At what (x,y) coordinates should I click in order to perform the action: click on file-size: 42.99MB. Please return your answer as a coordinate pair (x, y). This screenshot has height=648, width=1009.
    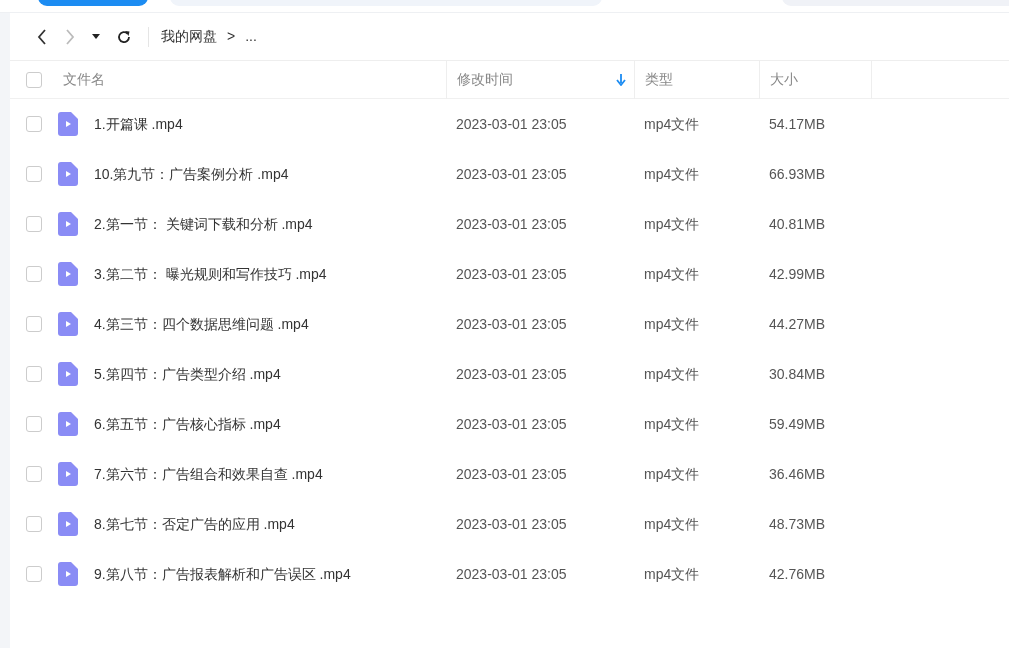
    Looking at the image, I should click on (797, 273).